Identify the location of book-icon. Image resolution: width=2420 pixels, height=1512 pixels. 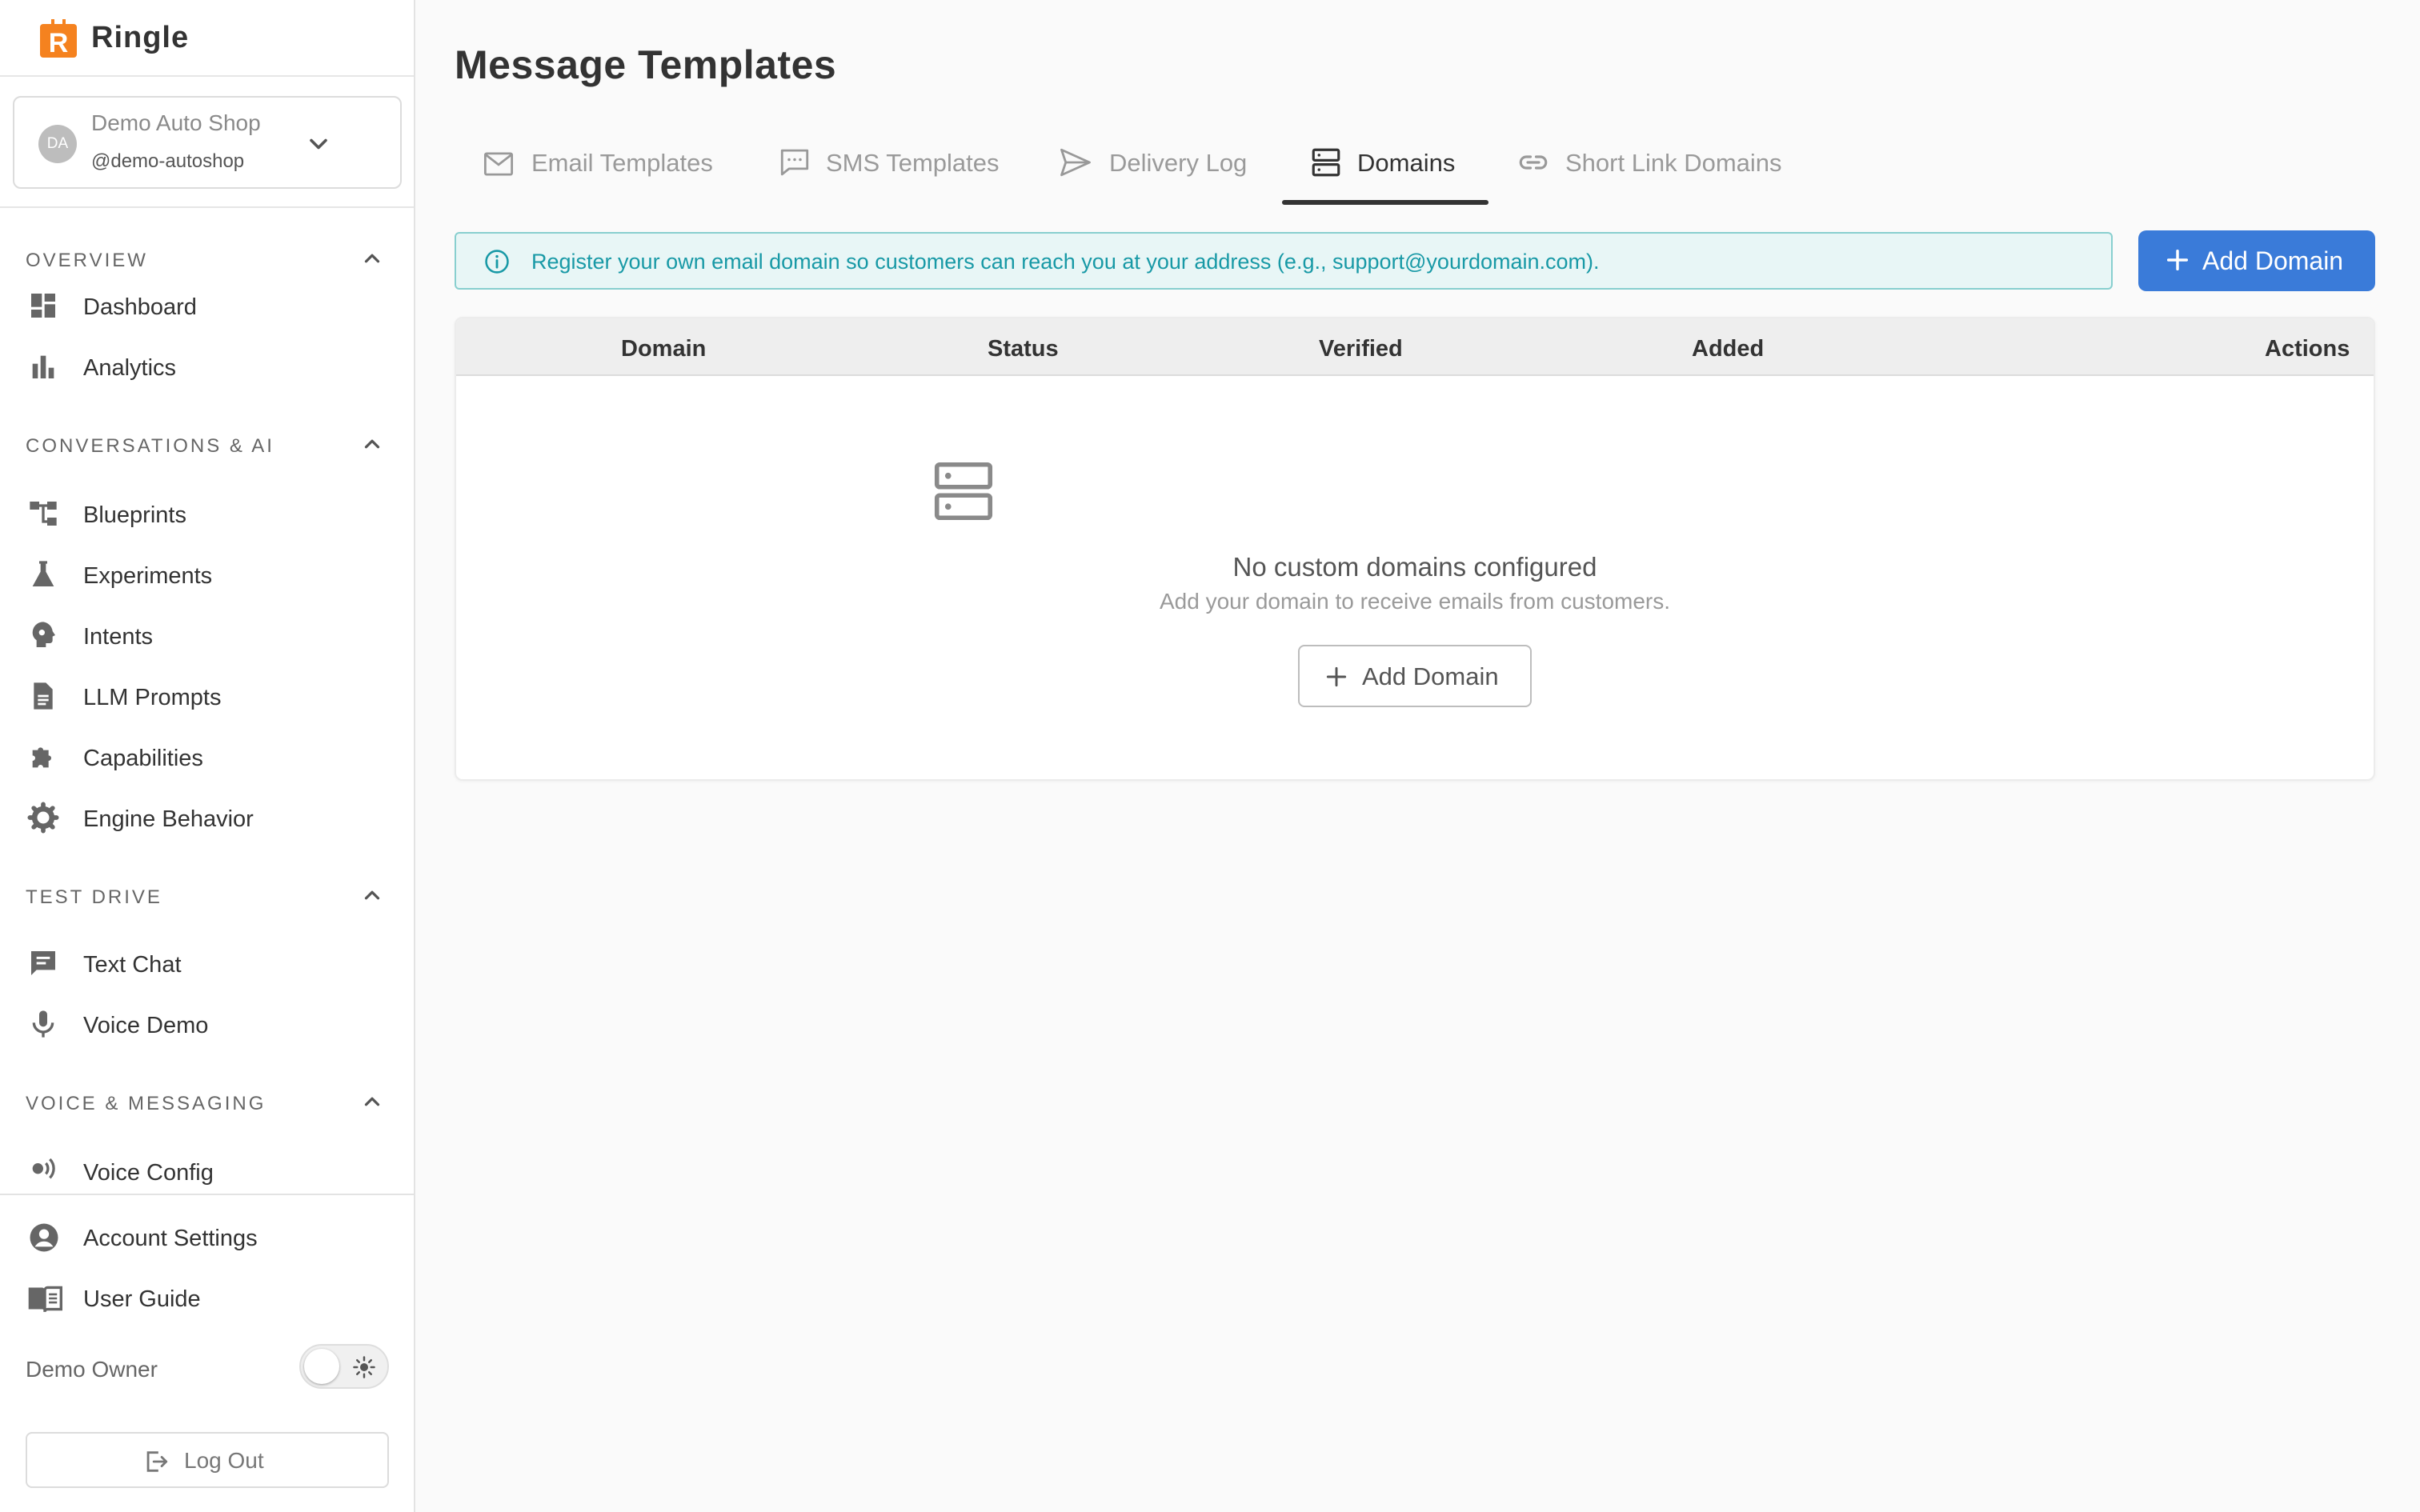
(44, 1299).